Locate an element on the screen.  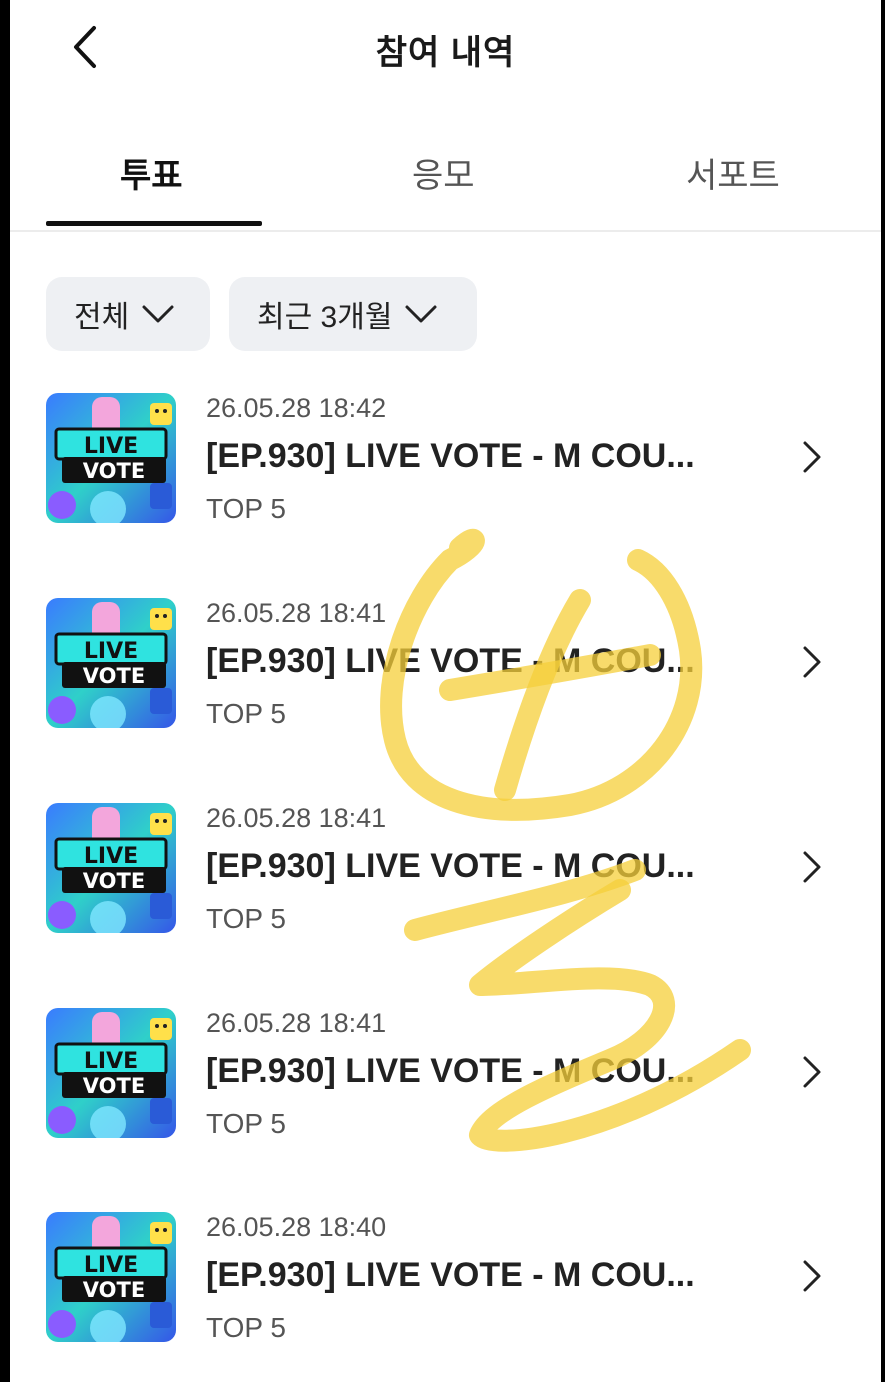
filter-all-label: 전체 is located at coordinates (102, 317).